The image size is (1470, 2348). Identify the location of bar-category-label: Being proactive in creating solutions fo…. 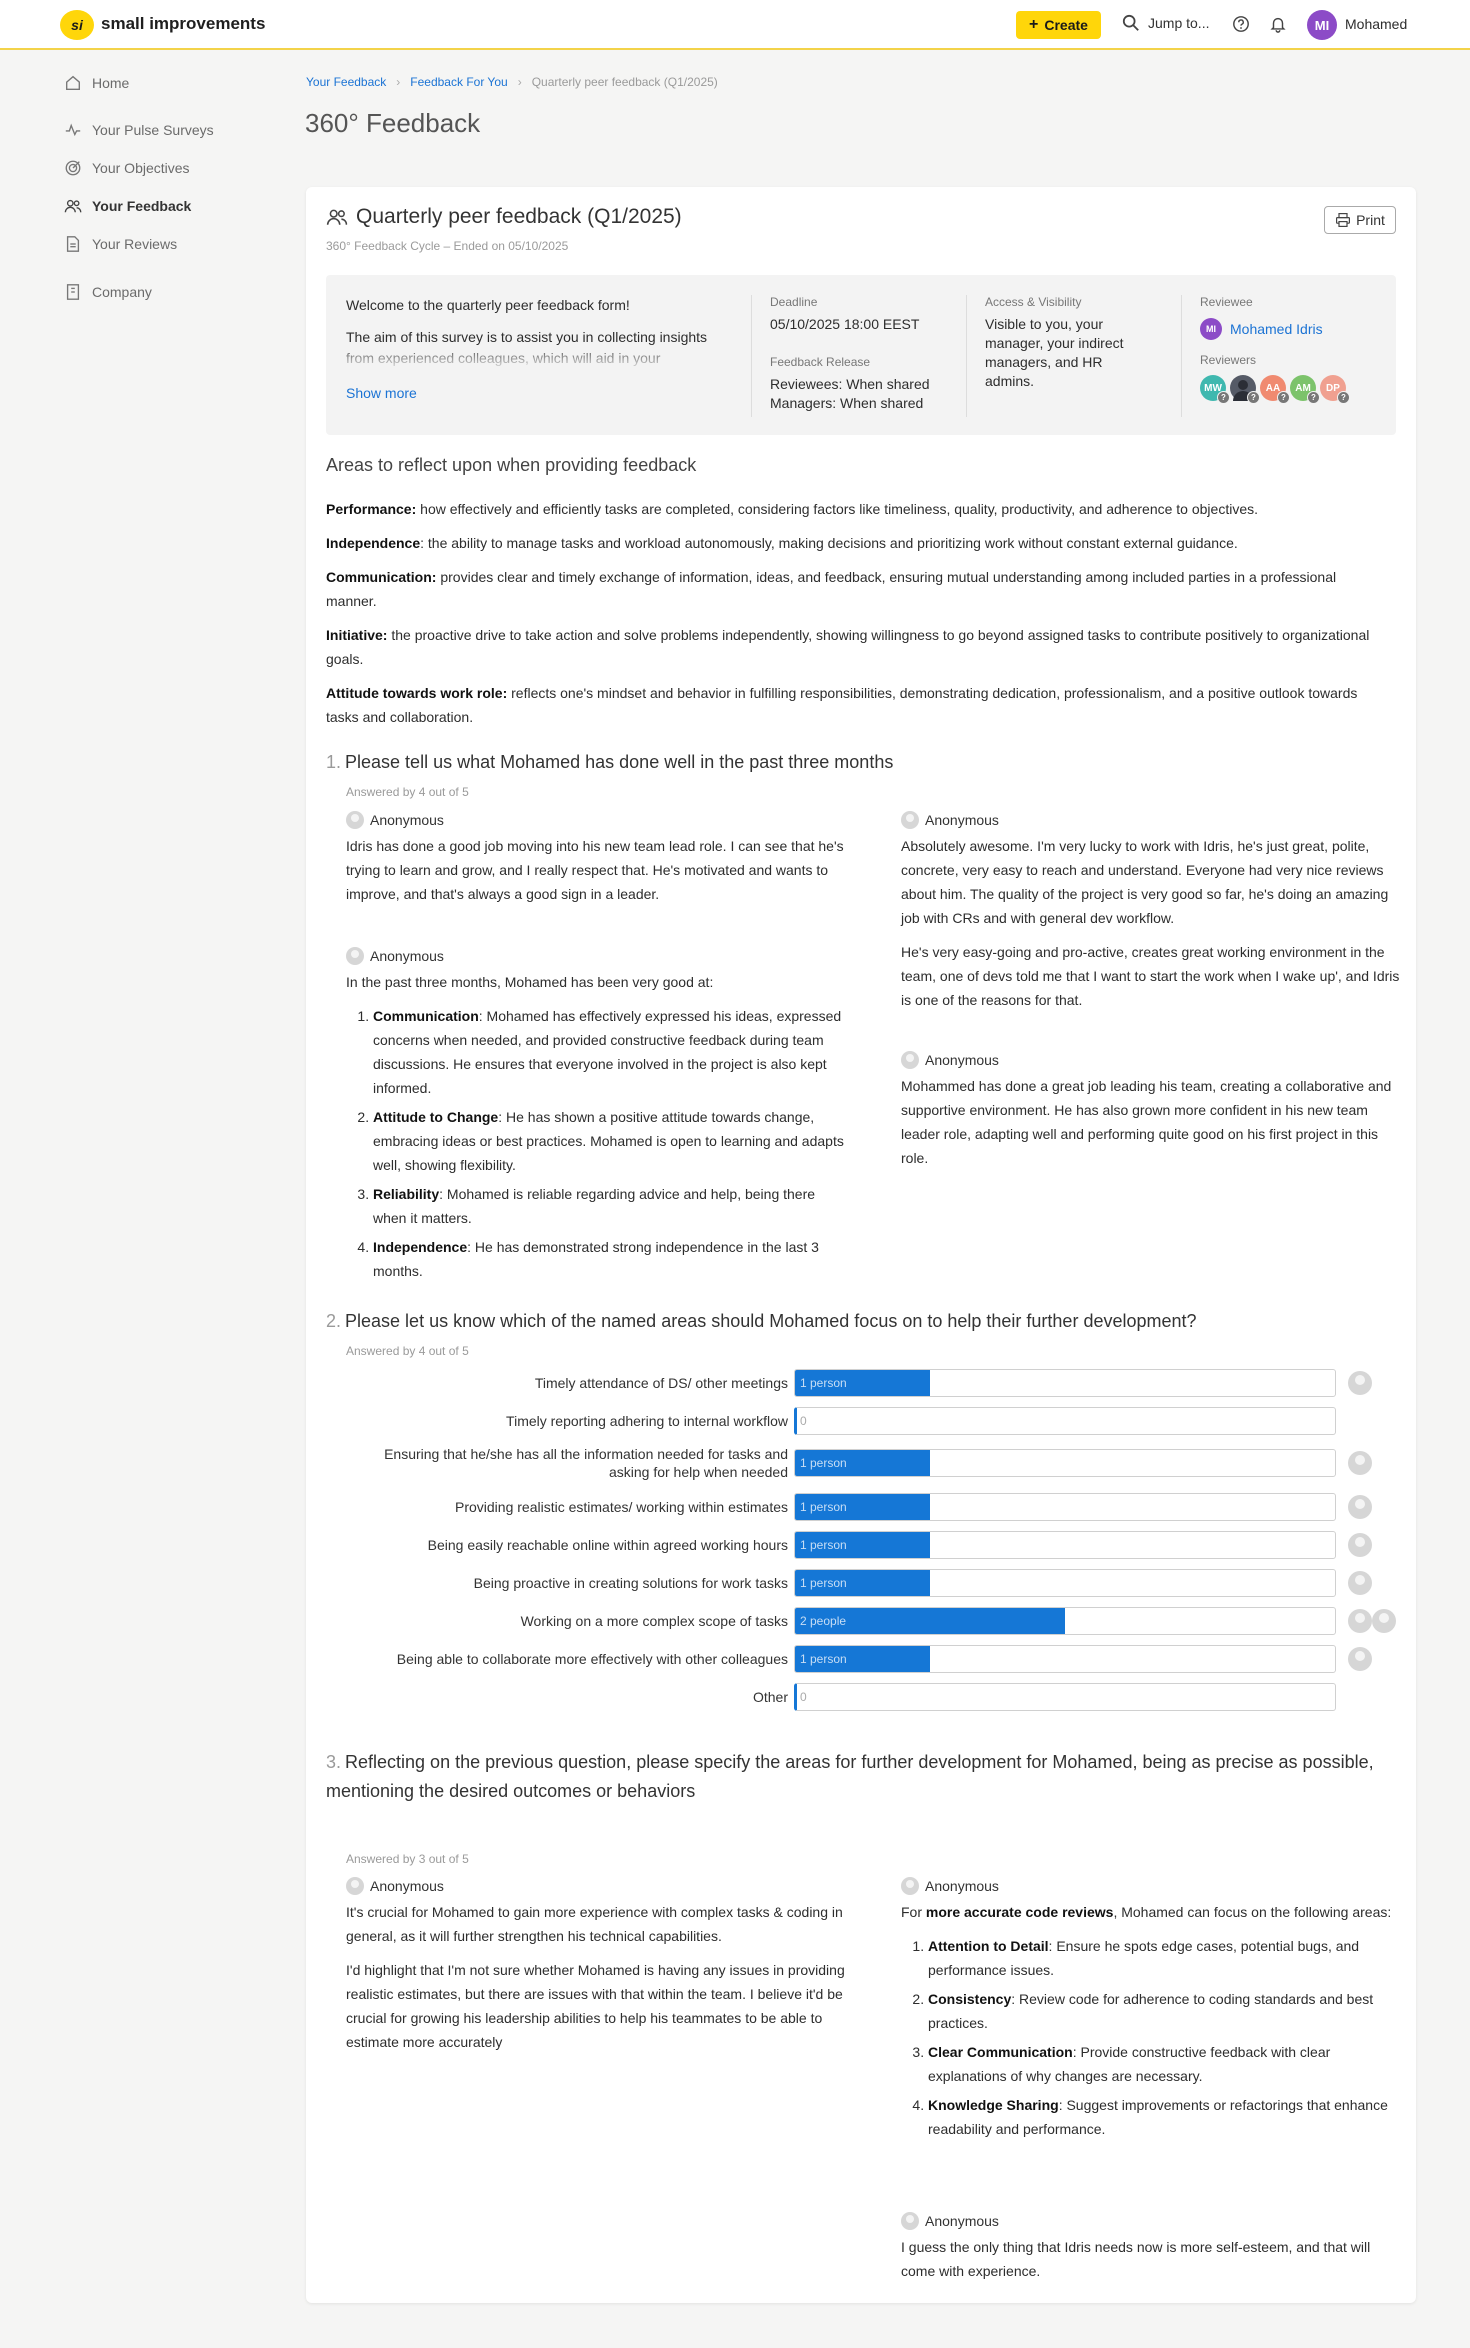
(630, 1583).